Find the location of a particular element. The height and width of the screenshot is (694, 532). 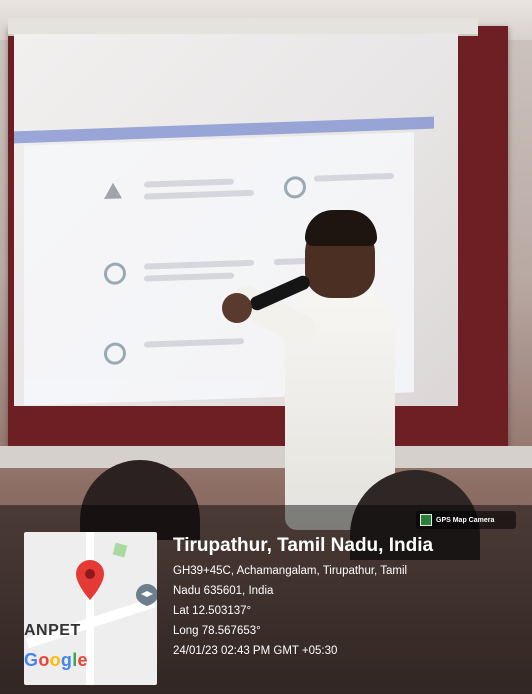

google-logo-letter: g is located at coordinates (66, 660).